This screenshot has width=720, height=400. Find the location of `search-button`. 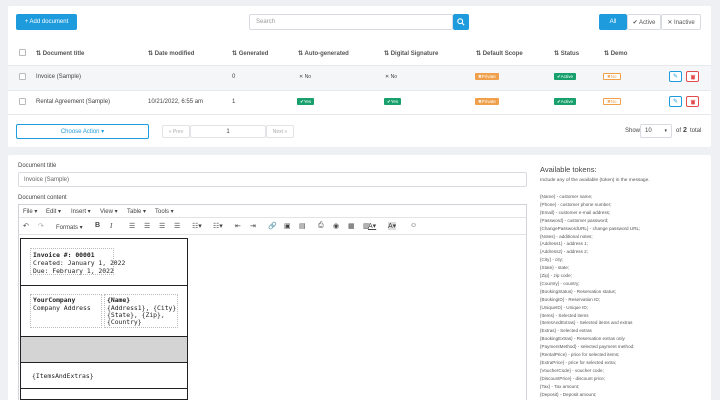

search-button is located at coordinates (461, 22).